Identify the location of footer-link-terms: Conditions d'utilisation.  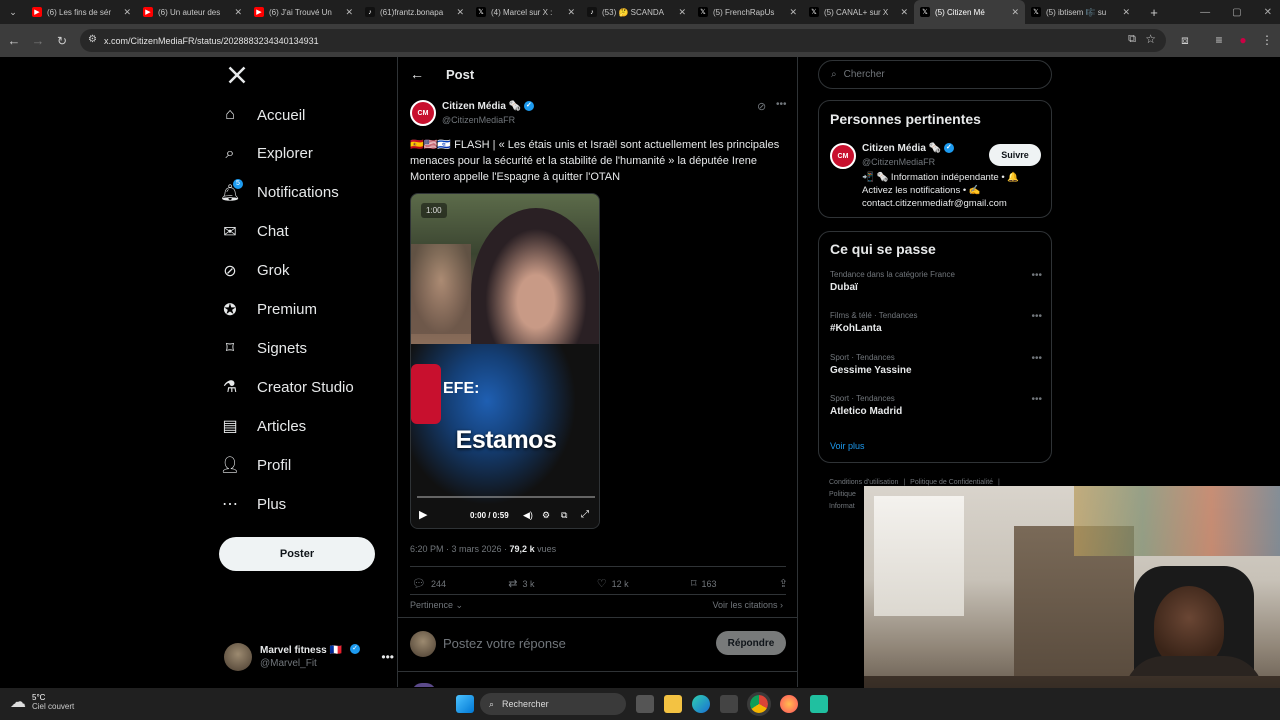
(863, 482).